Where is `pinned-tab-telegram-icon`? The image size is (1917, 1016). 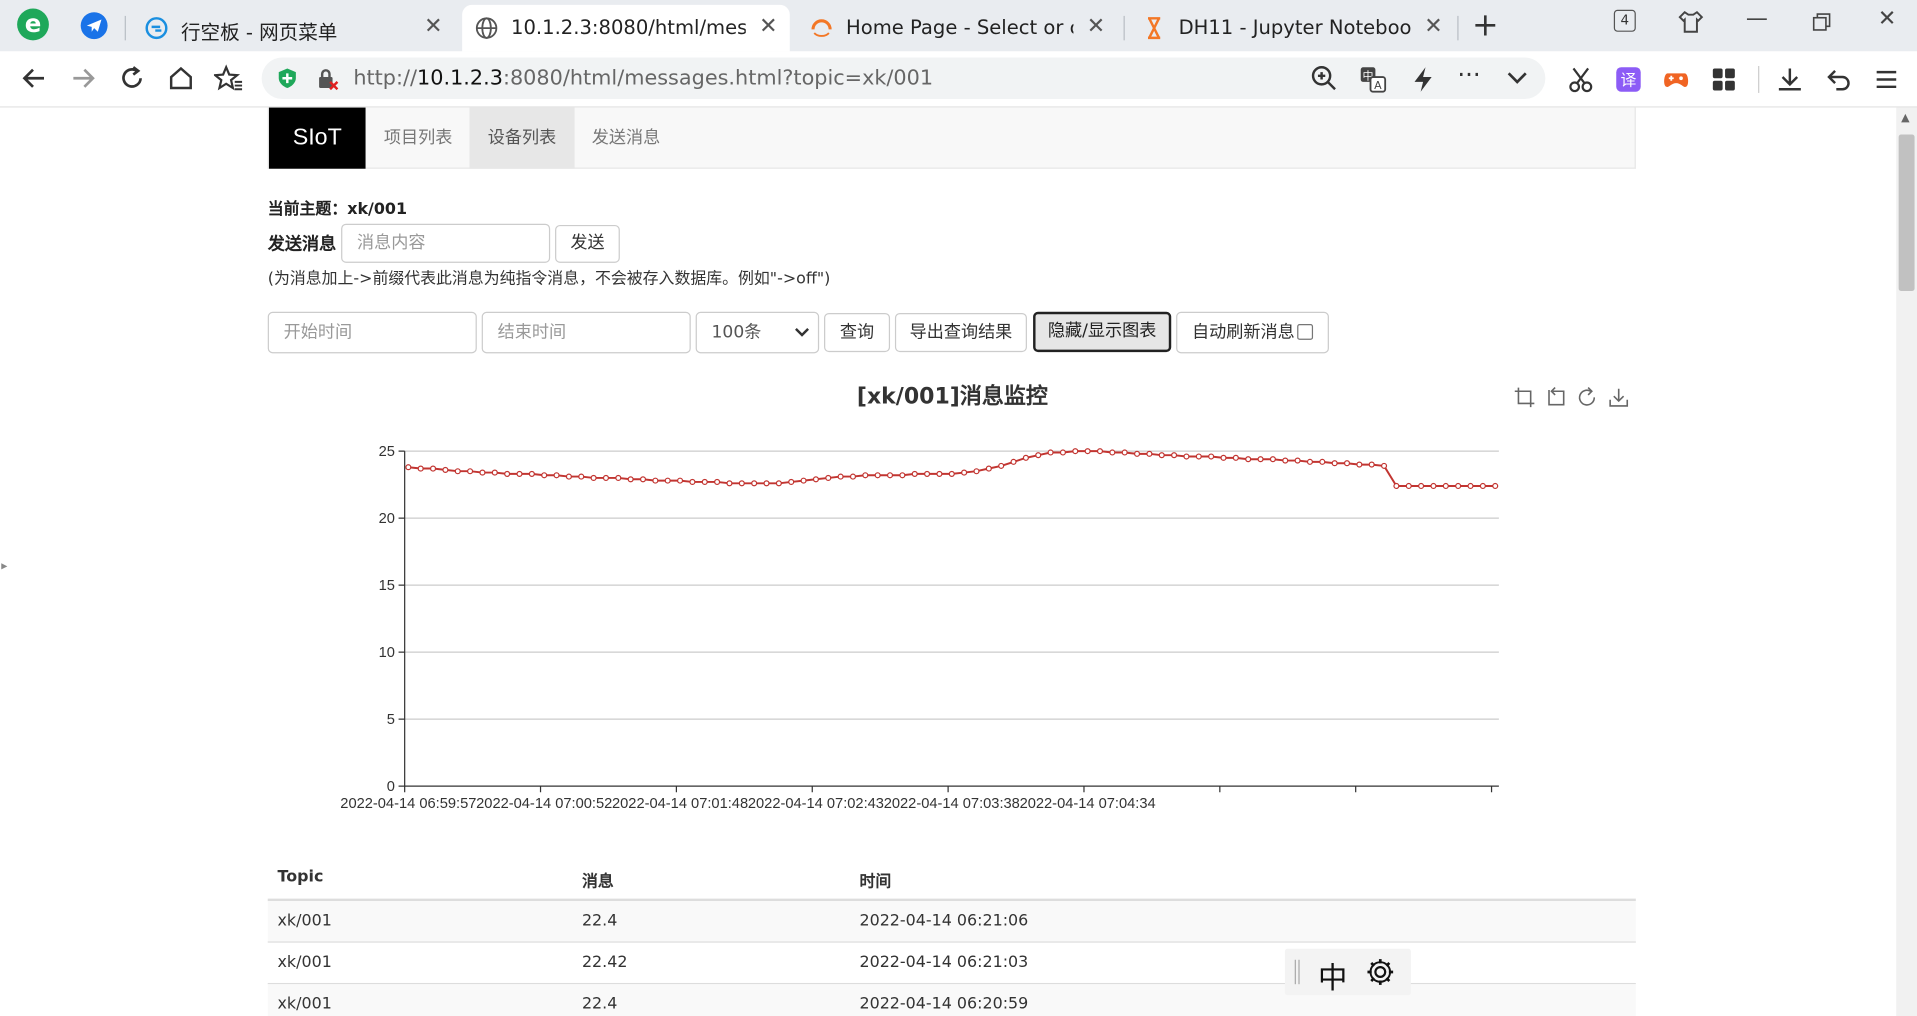
pinned-tab-telegram-icon is located at coordinates (94, 26).